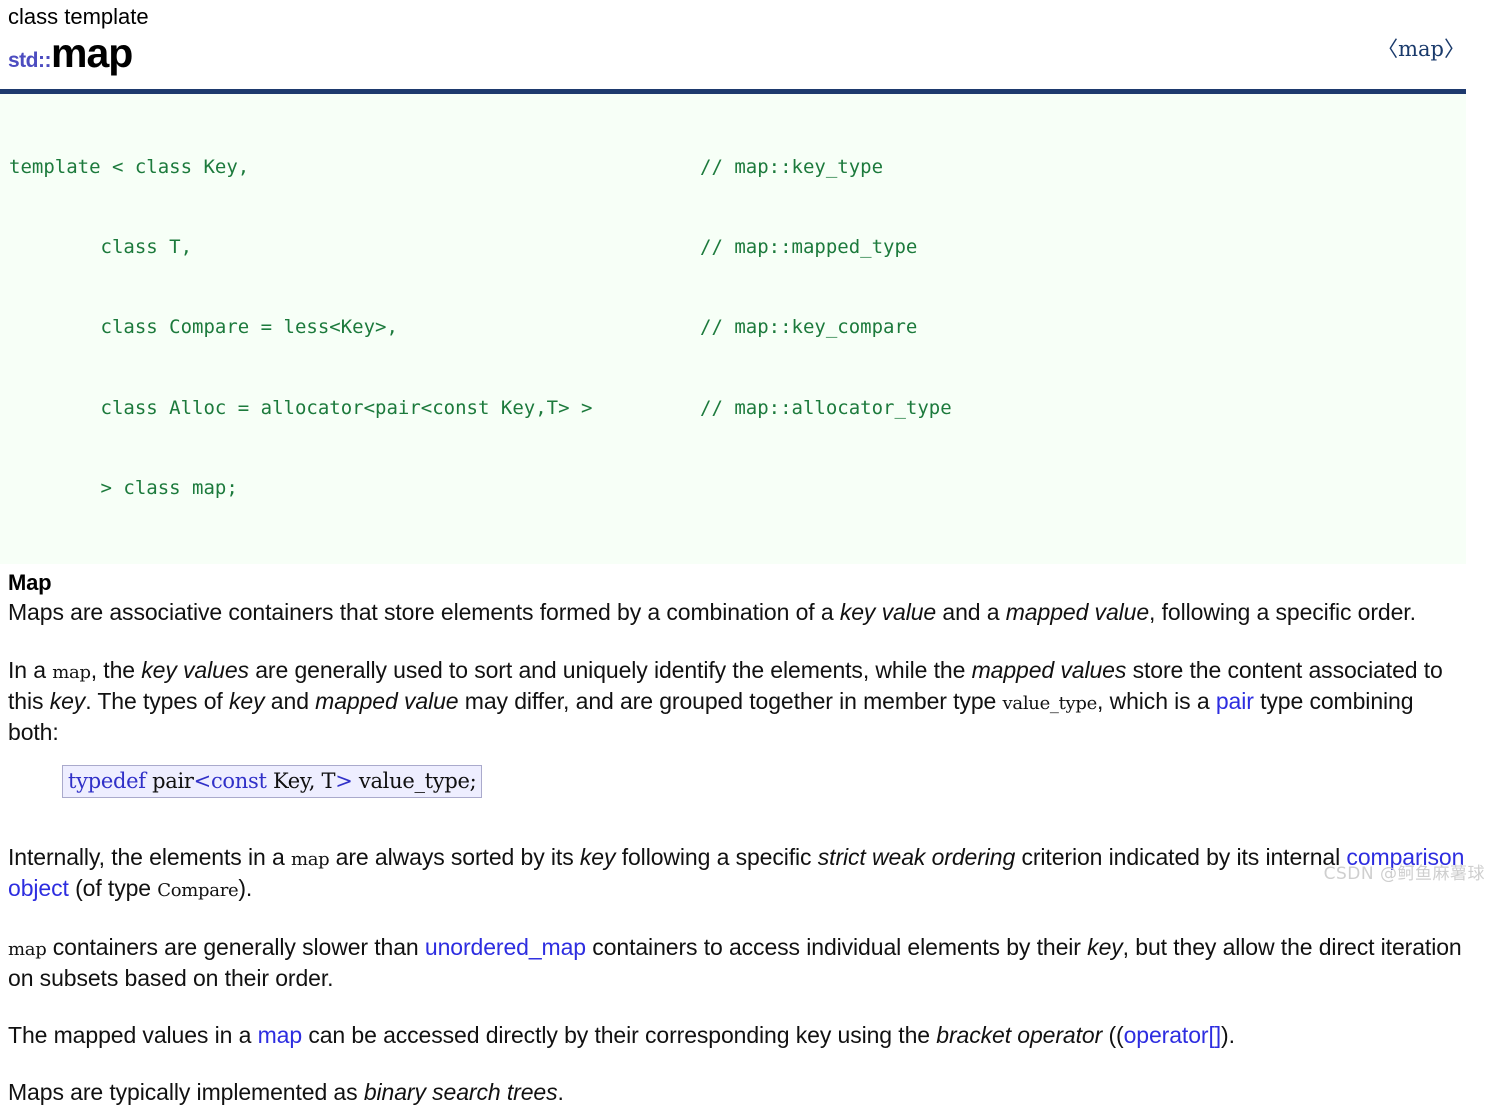  I want to click on csdn-watermark: CSDN @鲄鱼麻薯球, so click(1404, 874).